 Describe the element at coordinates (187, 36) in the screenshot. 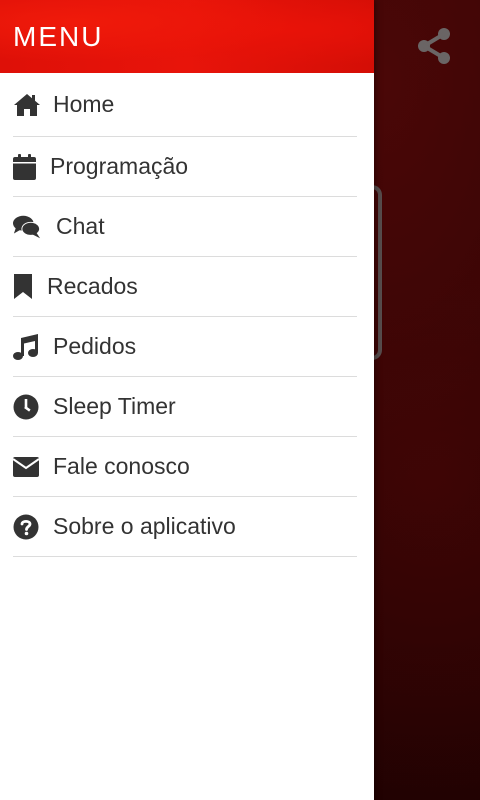

I see `drawer-header: MENU` at that location.